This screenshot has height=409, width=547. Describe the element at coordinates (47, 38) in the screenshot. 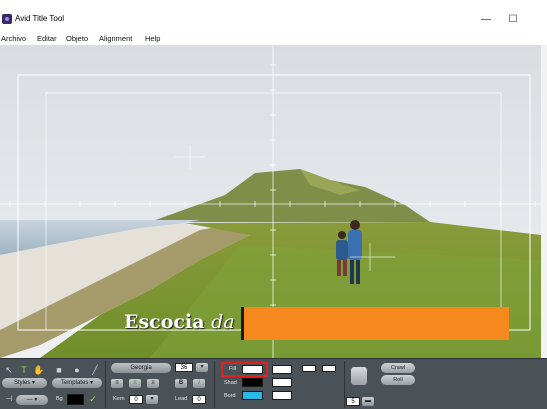

I see `menu-editar: Editar` at that location.